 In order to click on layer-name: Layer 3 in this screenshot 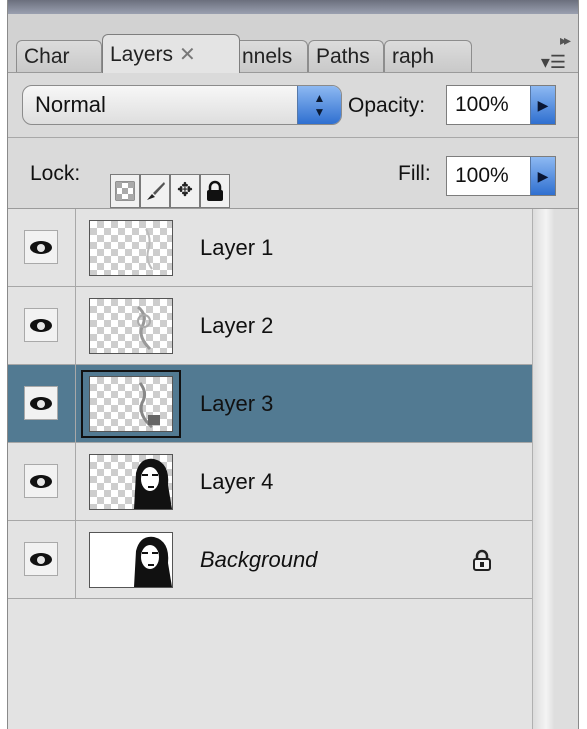, I will do `click(237, 403)`.